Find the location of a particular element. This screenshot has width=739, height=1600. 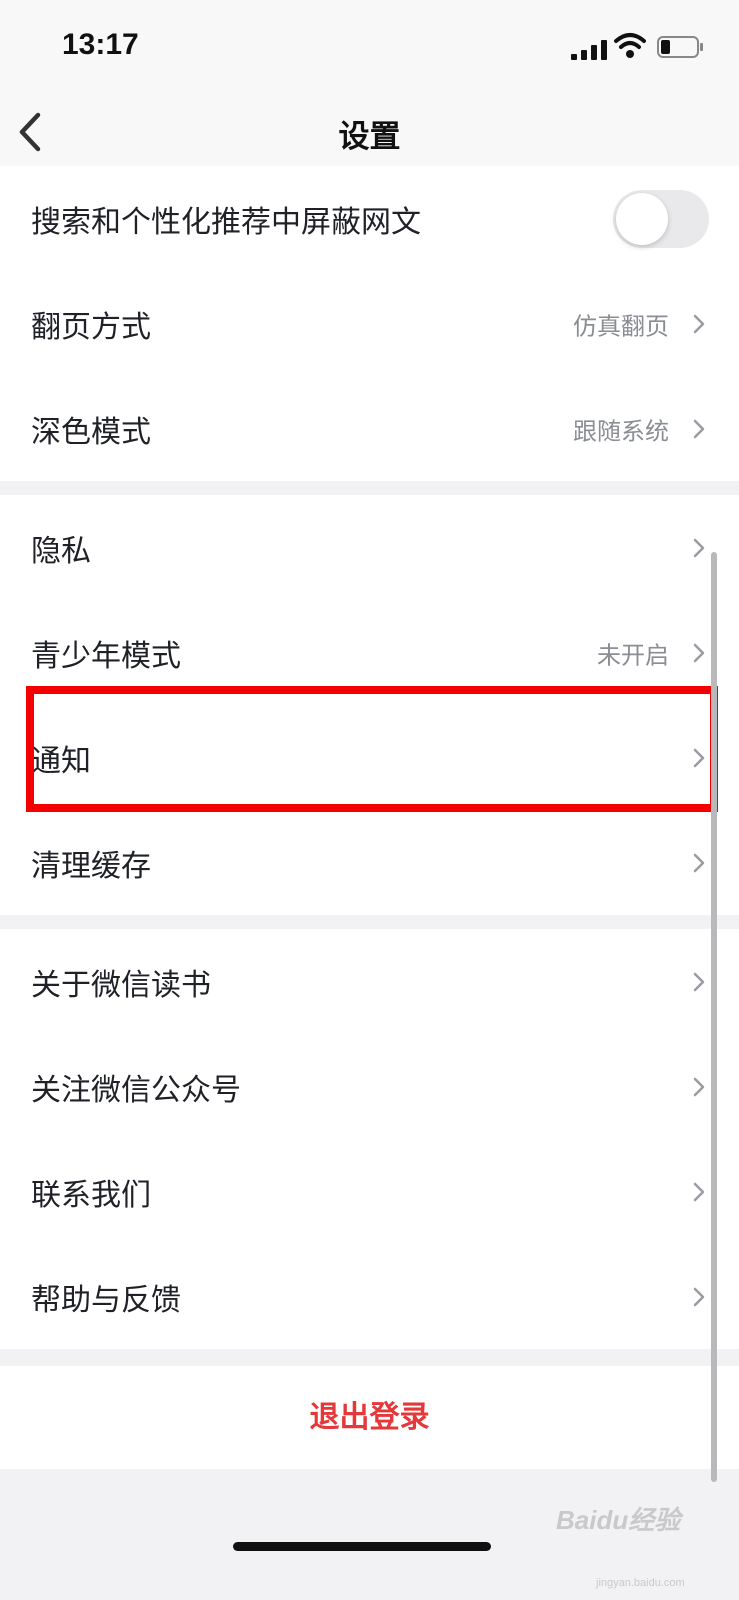

navigation-bar: 设置 is located at coordinates (369, 134).